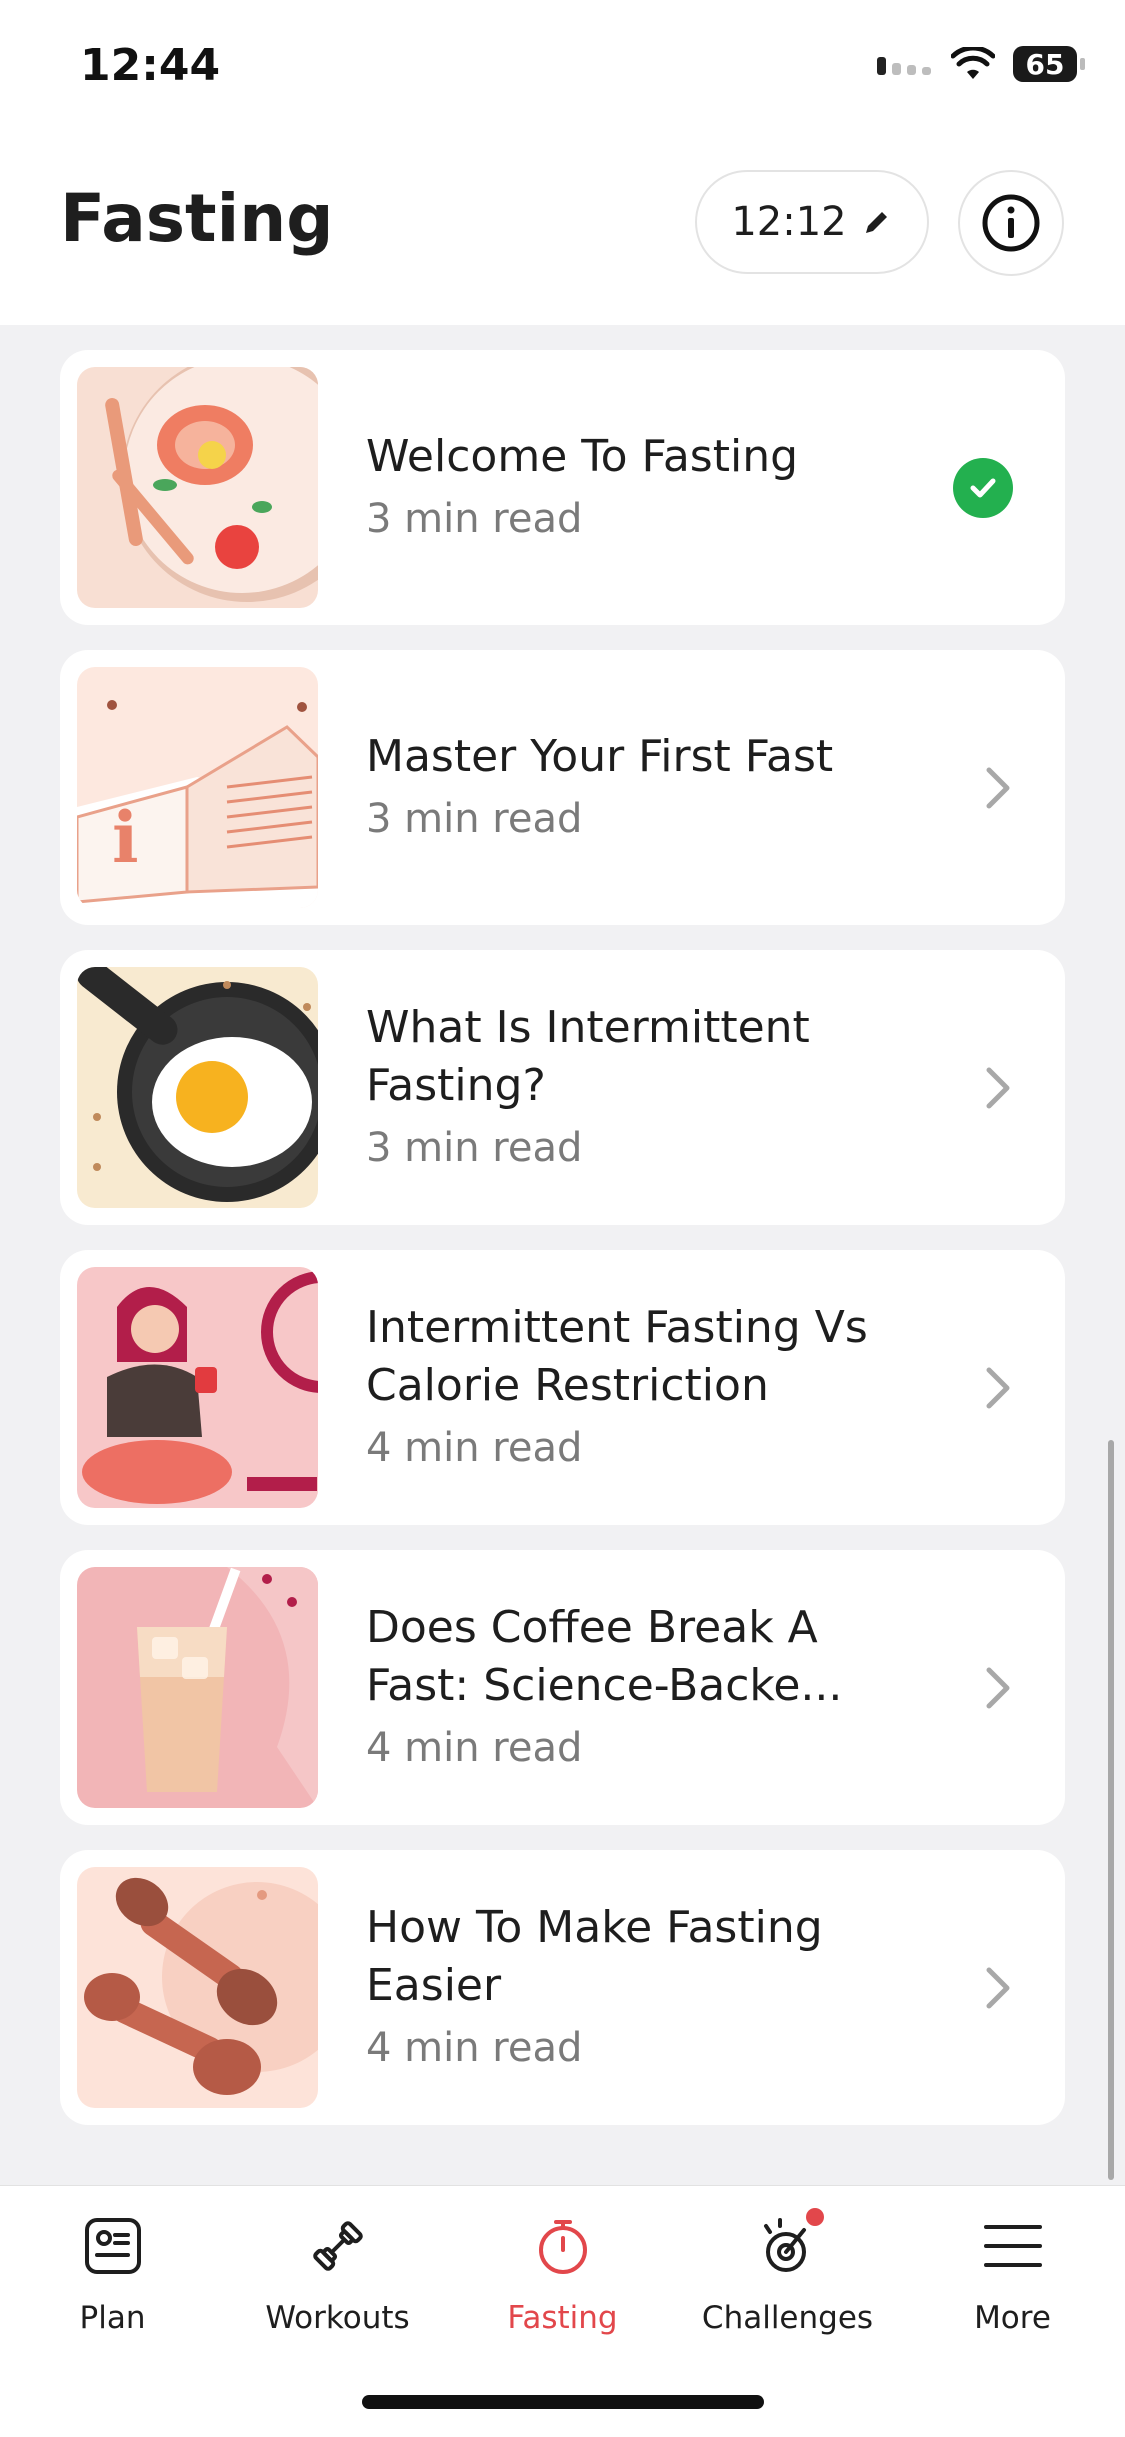  Describe the element at coordinates (197, 1987) in the screenshot. I see `article-thumbnail-dumbbells` at that location.